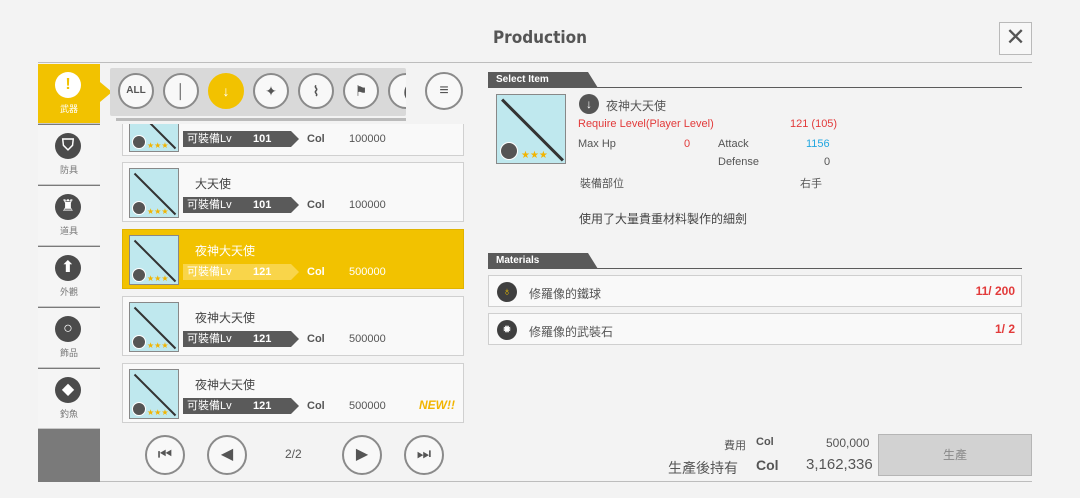 This screenshot has width=1080, height=498. What do you see at coordinates (226, 91) in the screenshot?
I see `filter-rapier-button: ↓` at bounding box center [226, 91].